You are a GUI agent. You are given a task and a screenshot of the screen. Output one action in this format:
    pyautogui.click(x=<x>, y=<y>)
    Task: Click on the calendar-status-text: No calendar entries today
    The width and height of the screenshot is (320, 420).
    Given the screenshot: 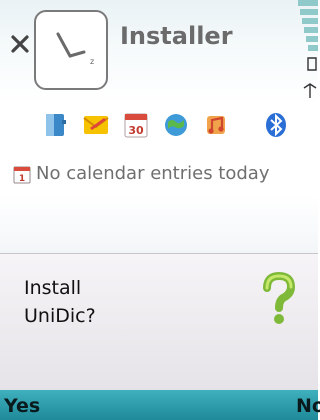 What is the action you would take?
    pyautogui.click(x=153, y=173)
    